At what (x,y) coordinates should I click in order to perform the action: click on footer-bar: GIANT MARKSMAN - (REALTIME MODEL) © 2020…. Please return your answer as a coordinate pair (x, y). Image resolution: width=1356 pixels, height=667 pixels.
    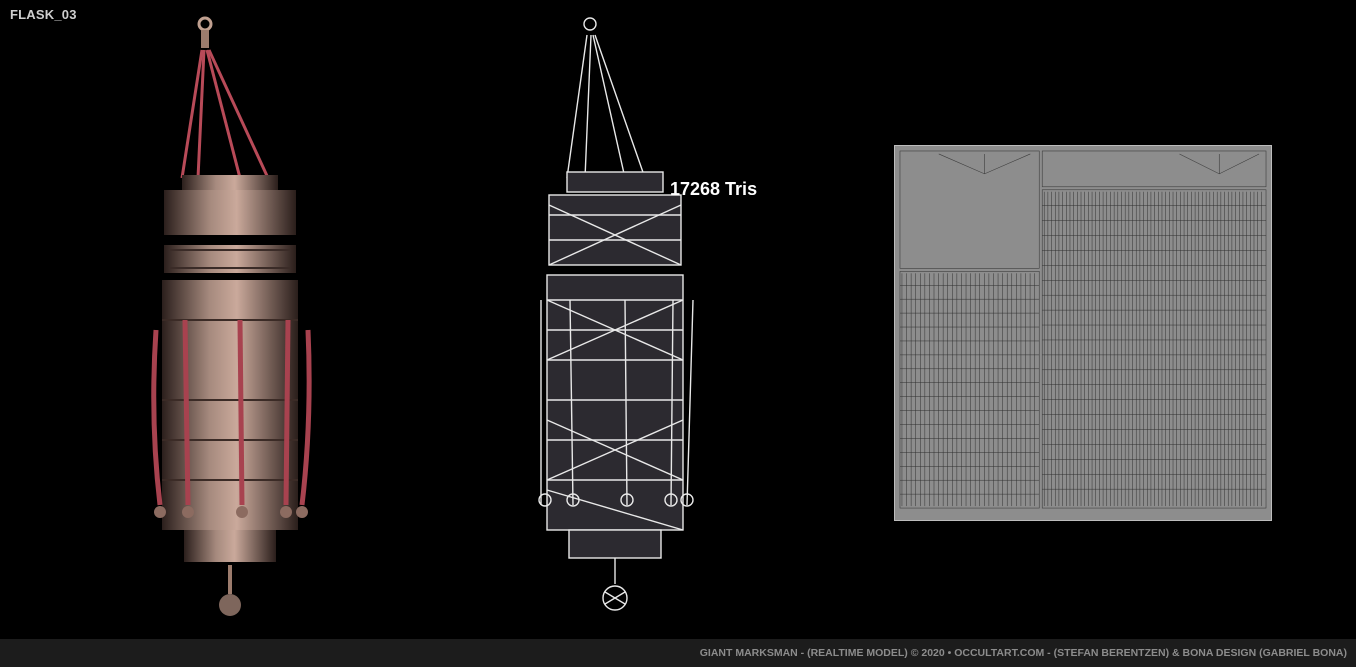
    Looking at the image, I should click on (678, 653).